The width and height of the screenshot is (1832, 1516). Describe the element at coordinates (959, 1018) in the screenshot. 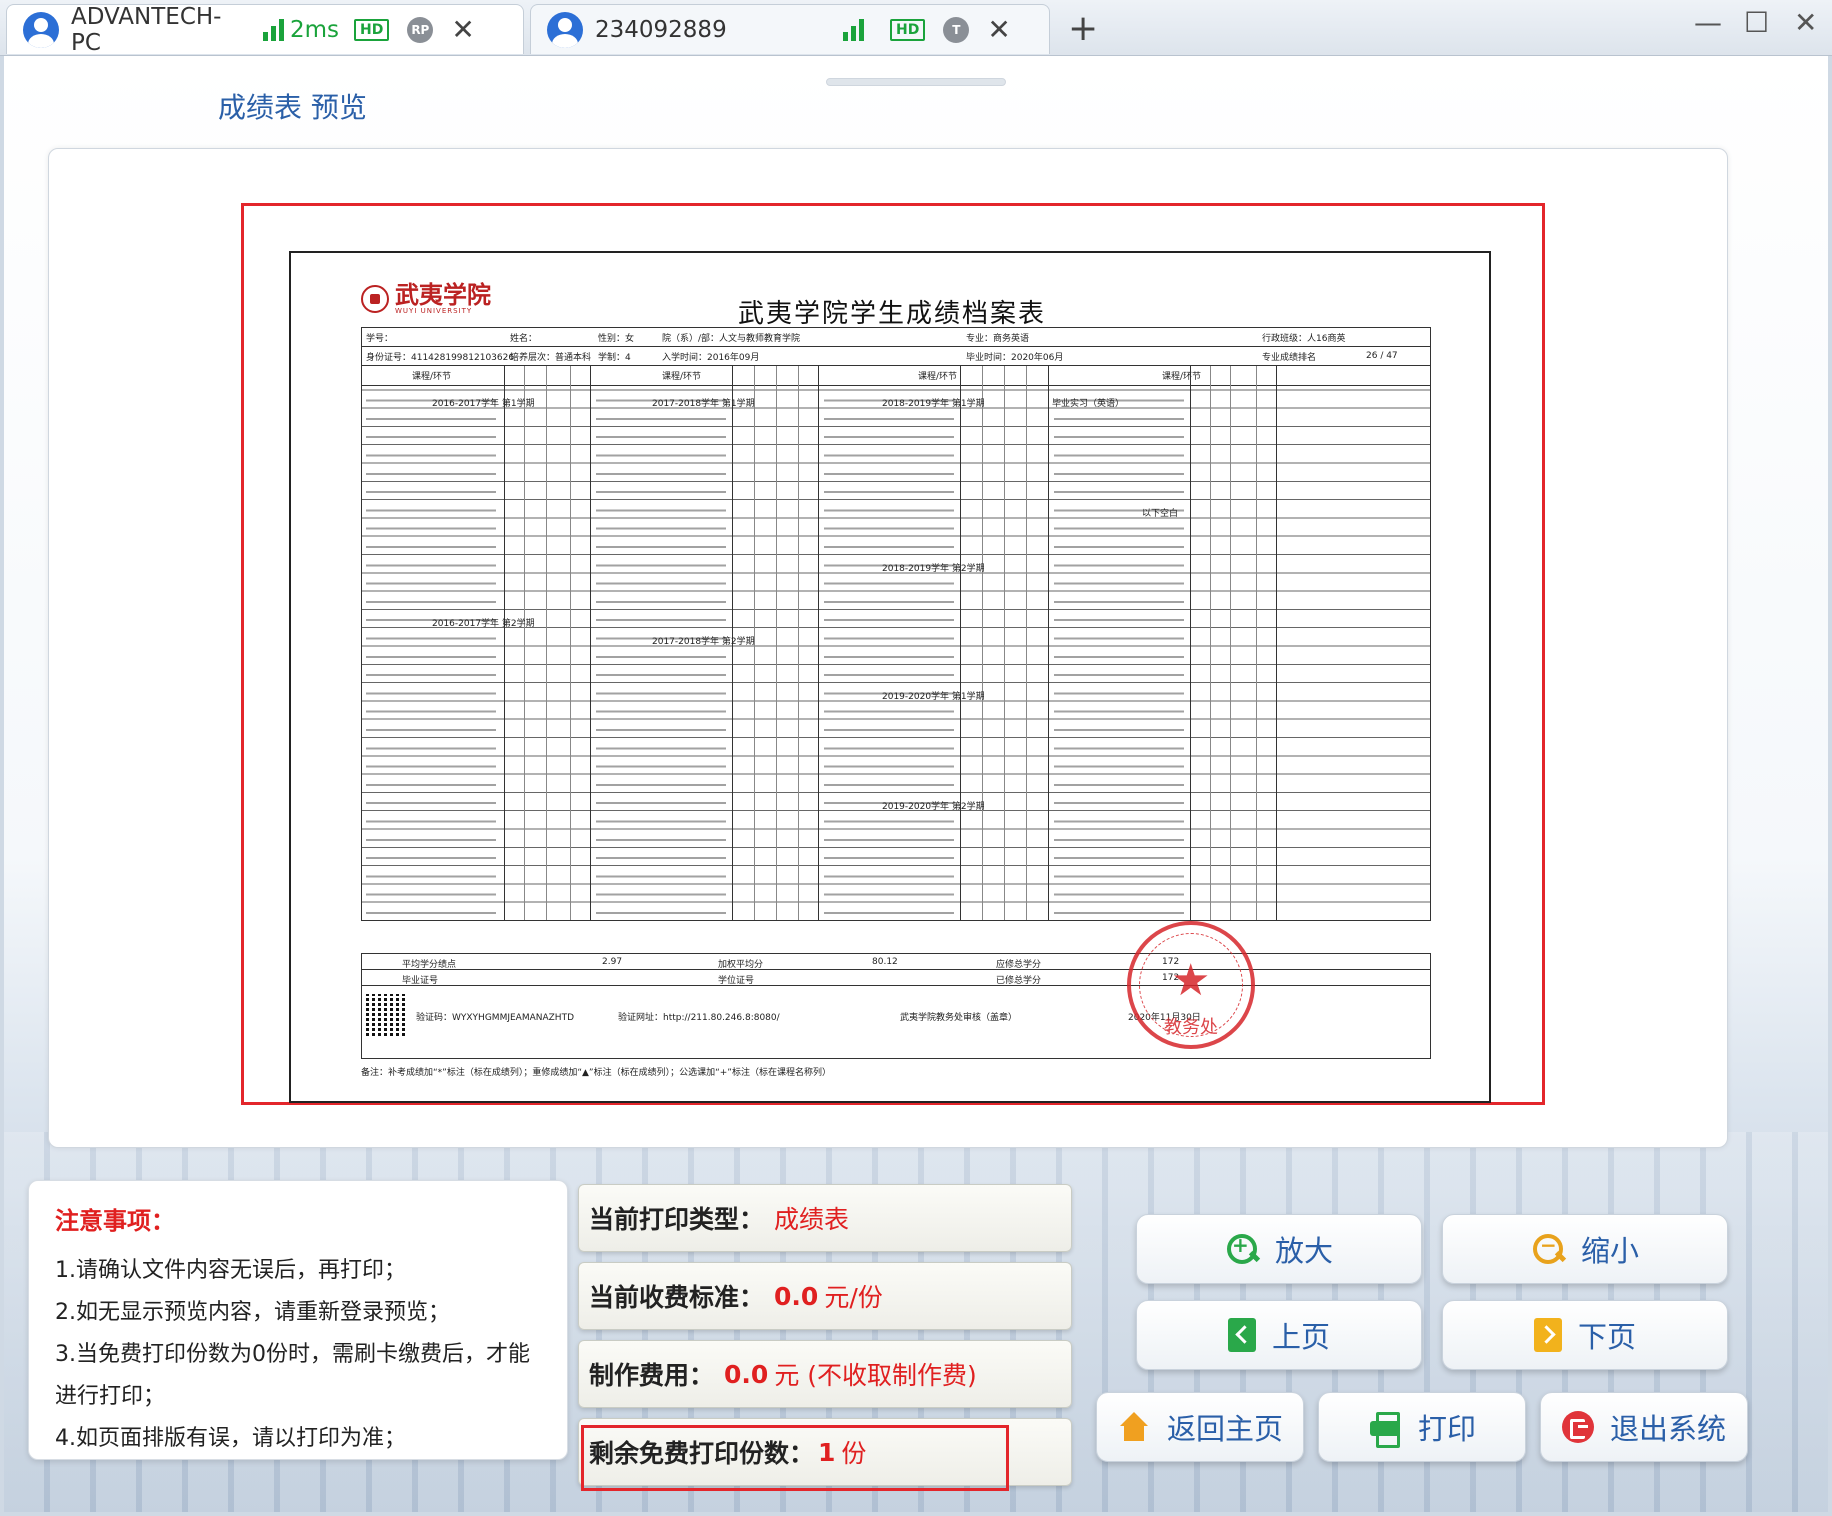

I see `issuer-text: 武夷学院教务处审核（盖章）` at that location.